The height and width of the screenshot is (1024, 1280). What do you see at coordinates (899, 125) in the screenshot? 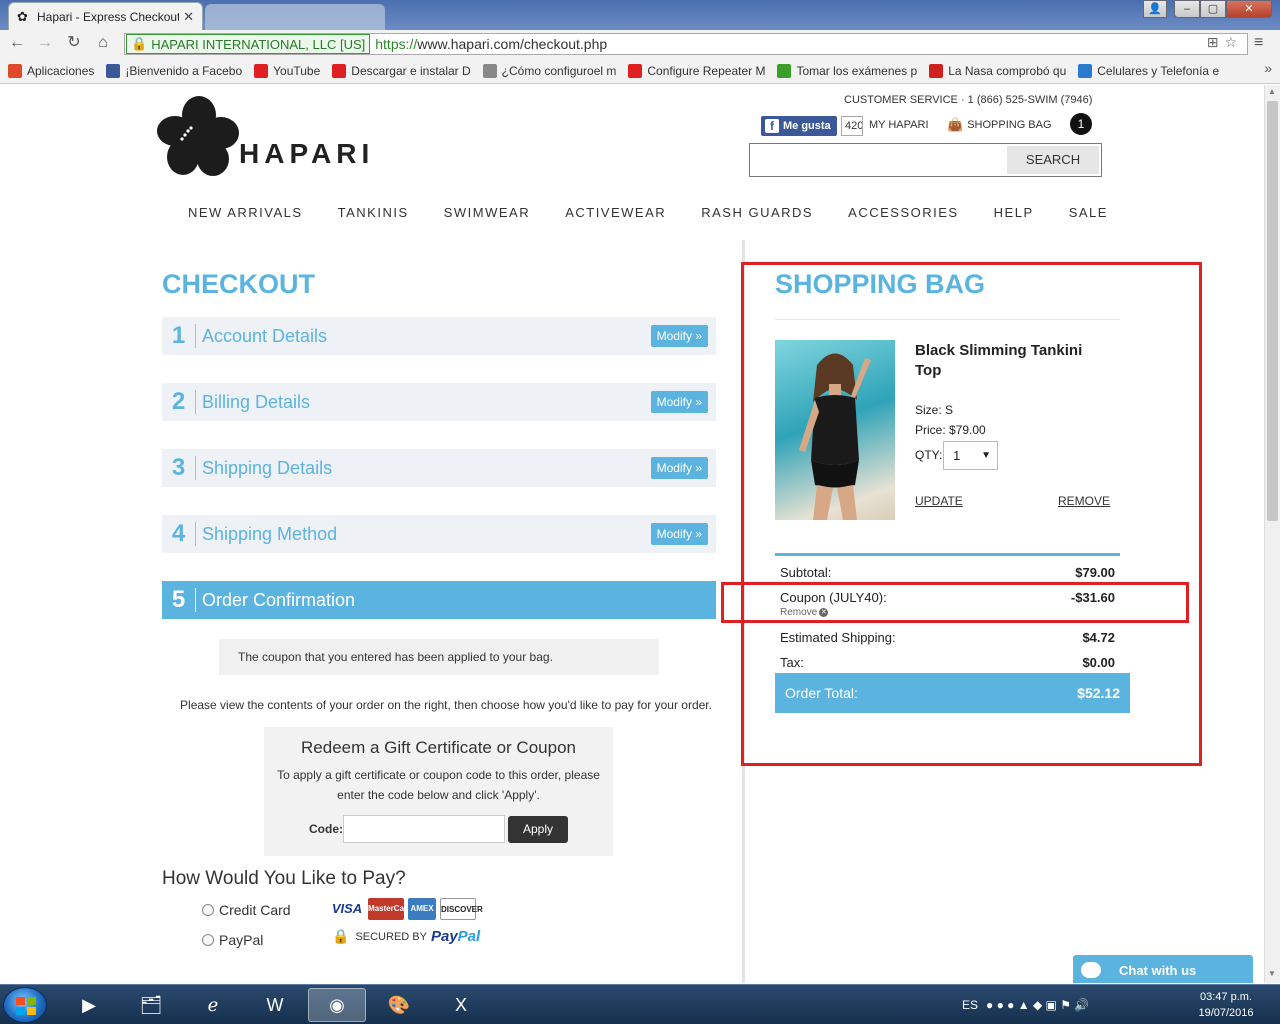
I see `my-hapari-link: MY HAPARI` at bounding box center [899, 125].